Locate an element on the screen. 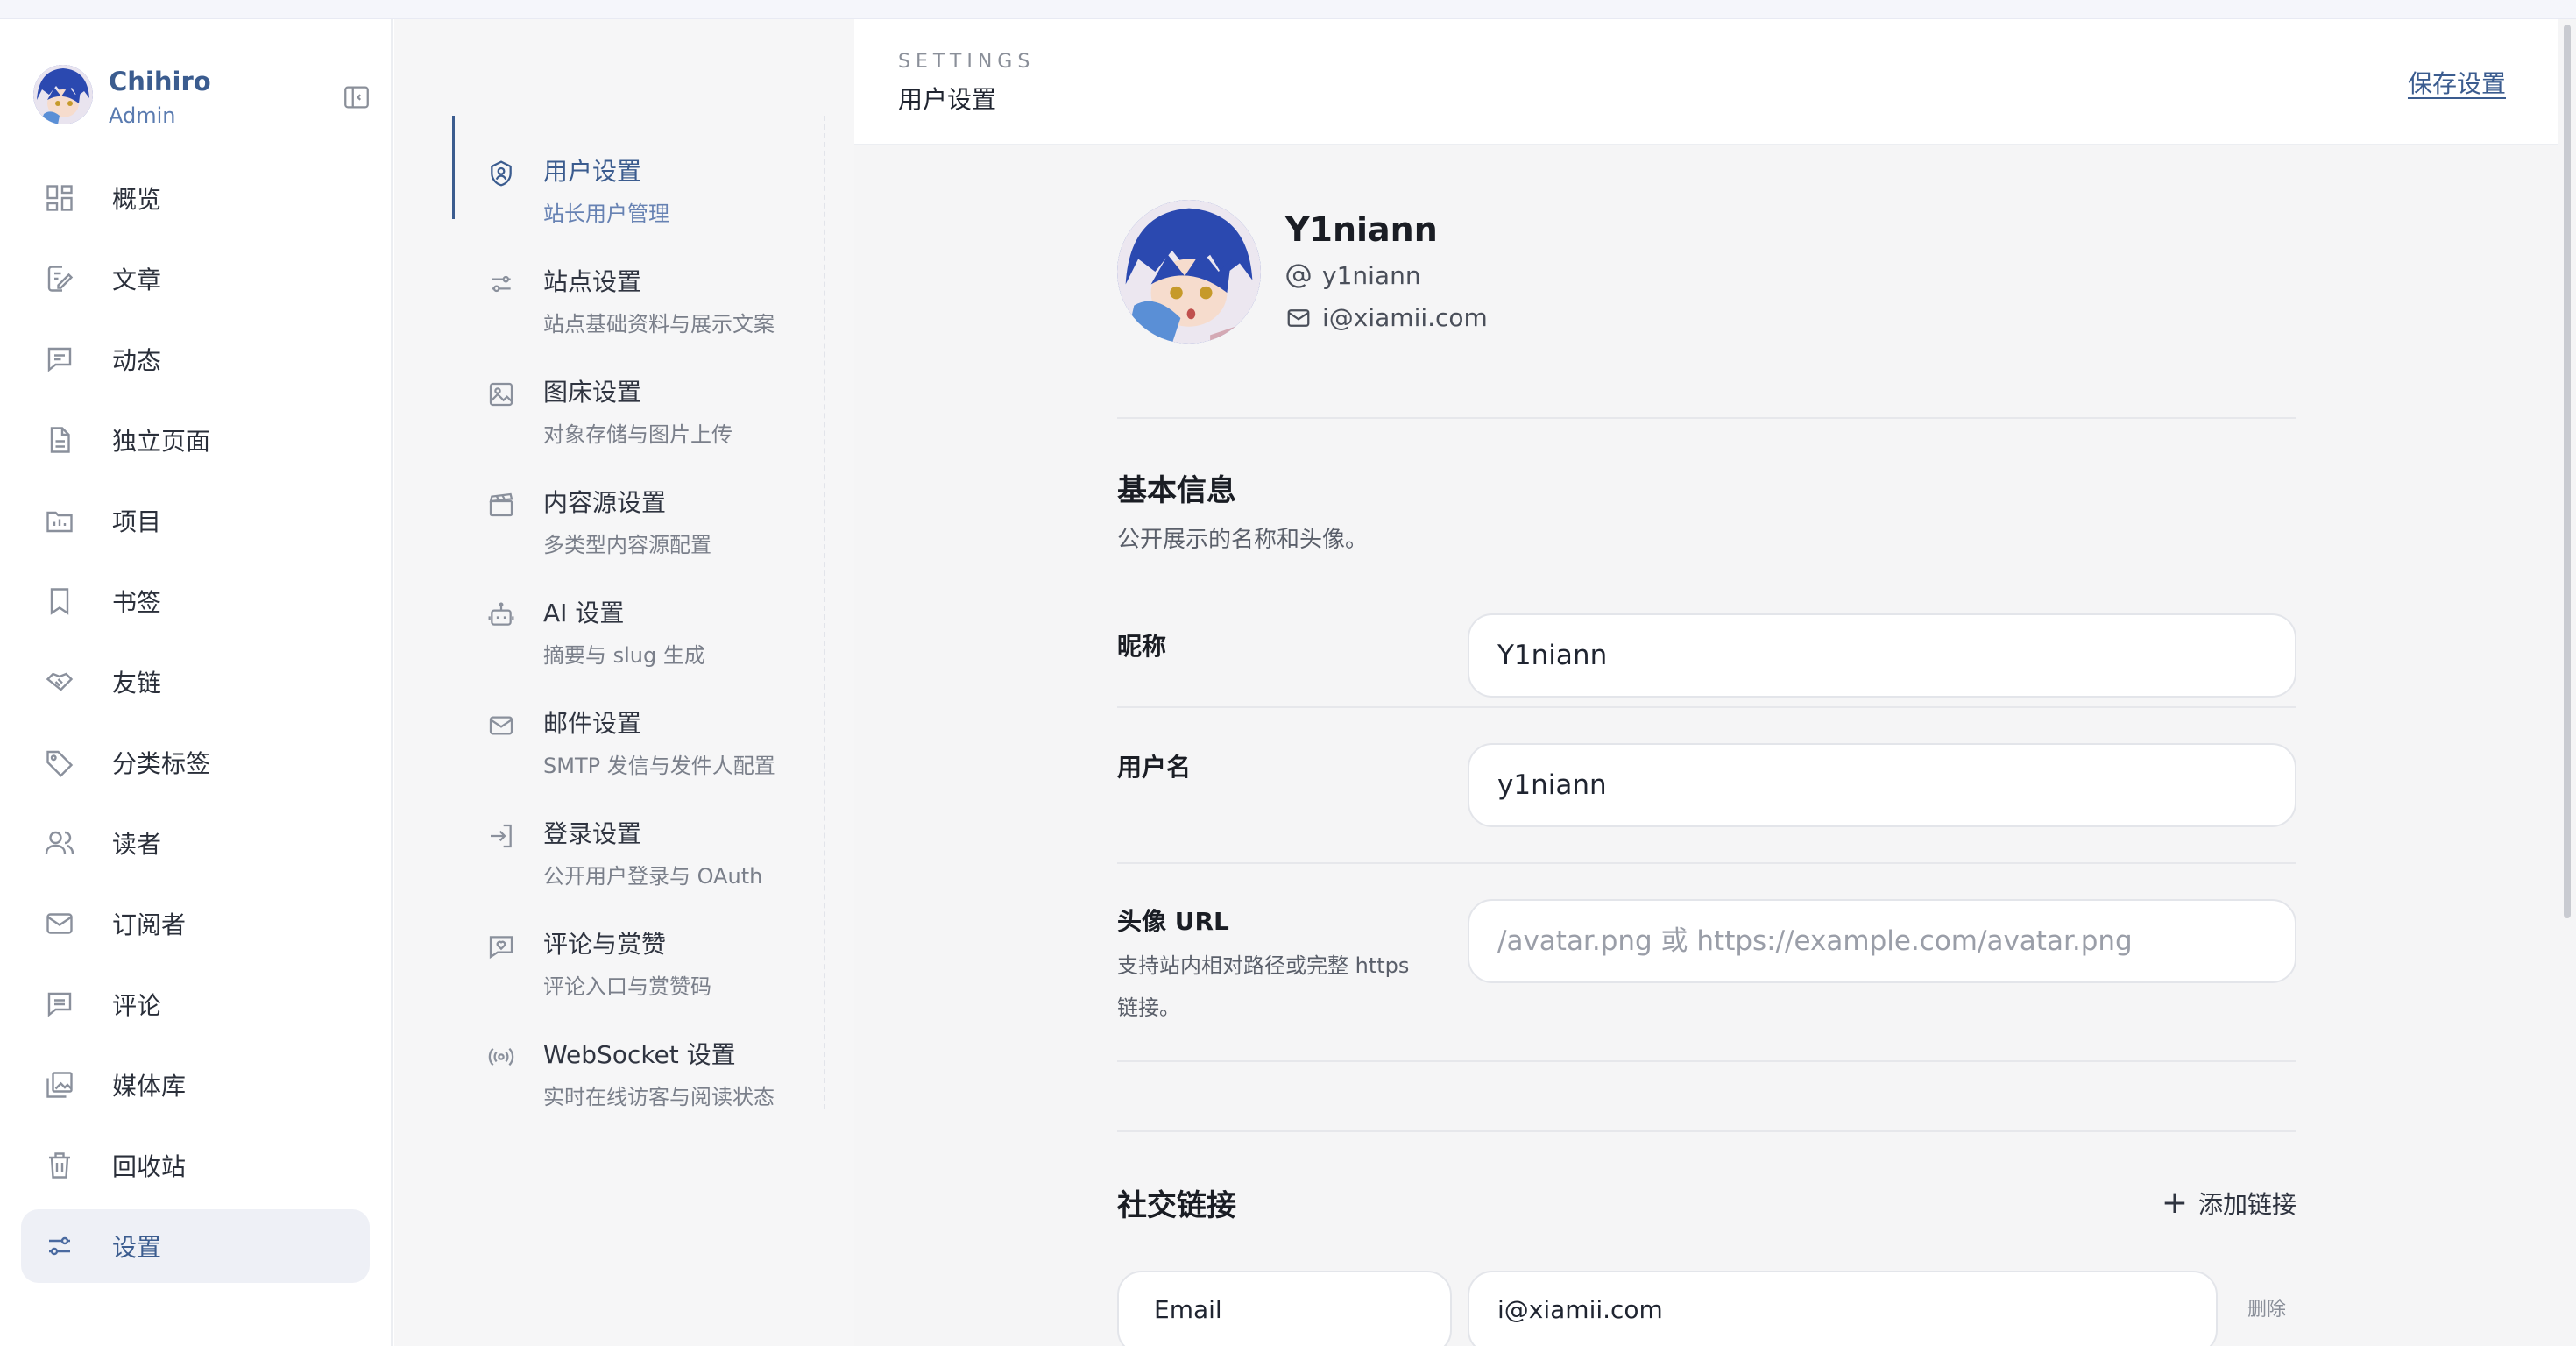  subnav-item-title: AI 设置 is located at coordinates (584, 613).